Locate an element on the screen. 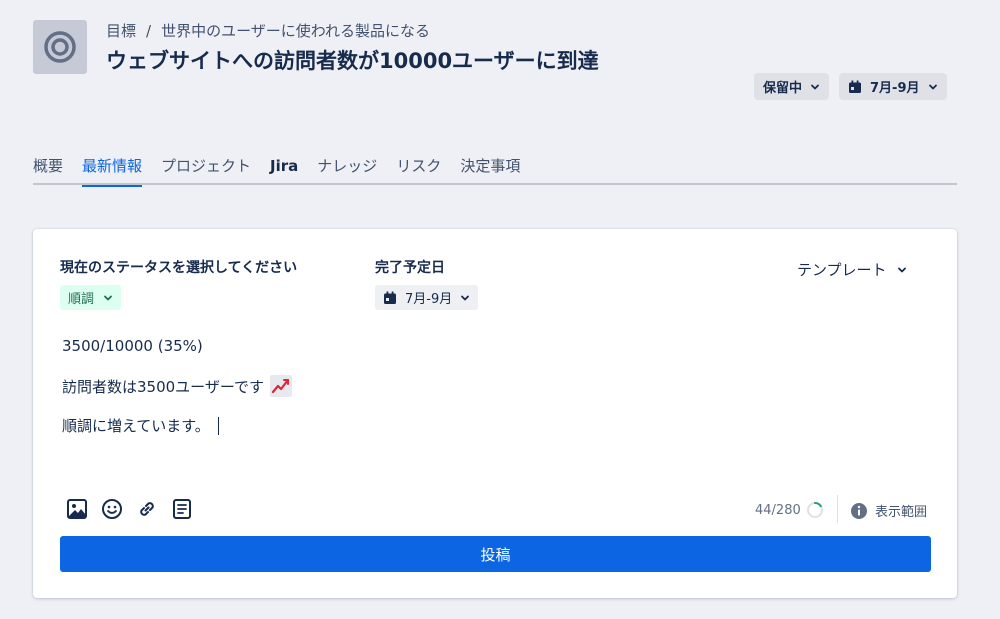 This screenshot has width=1000, height=619. insert-image-button is located at coordinates (77, 509).